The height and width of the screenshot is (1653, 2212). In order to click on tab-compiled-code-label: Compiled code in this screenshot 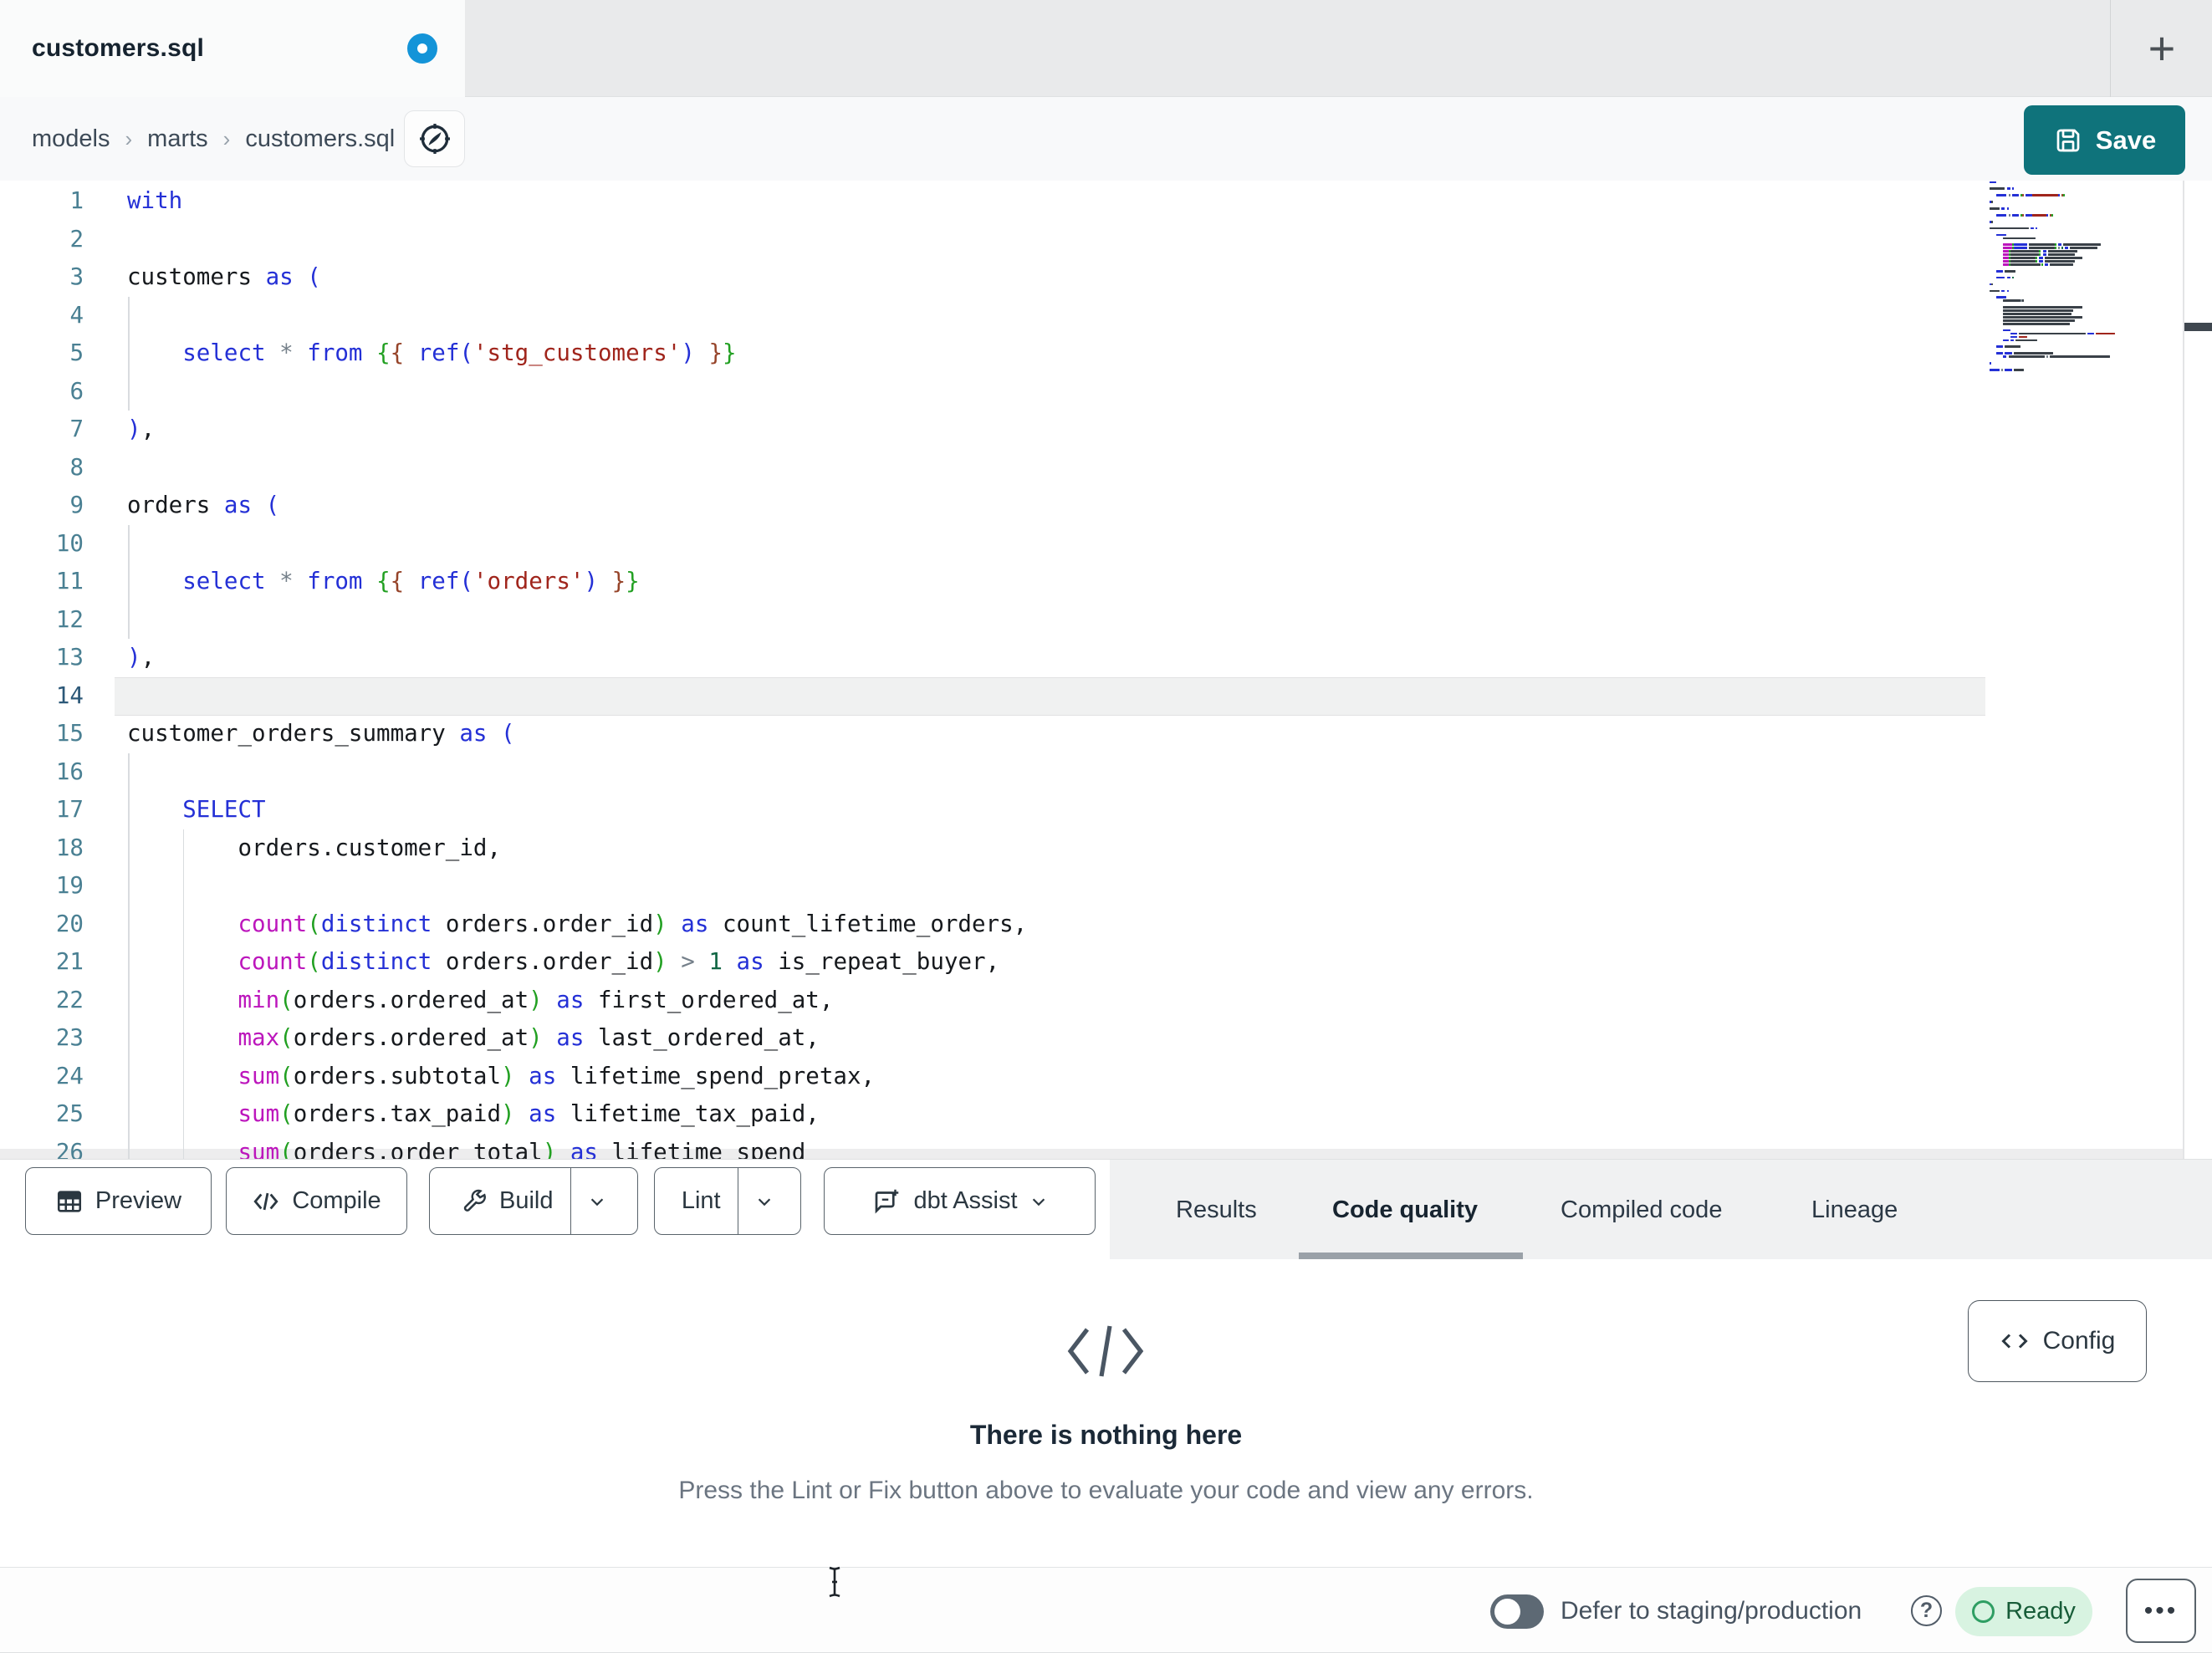, I will do `click(1642, 1209)`.